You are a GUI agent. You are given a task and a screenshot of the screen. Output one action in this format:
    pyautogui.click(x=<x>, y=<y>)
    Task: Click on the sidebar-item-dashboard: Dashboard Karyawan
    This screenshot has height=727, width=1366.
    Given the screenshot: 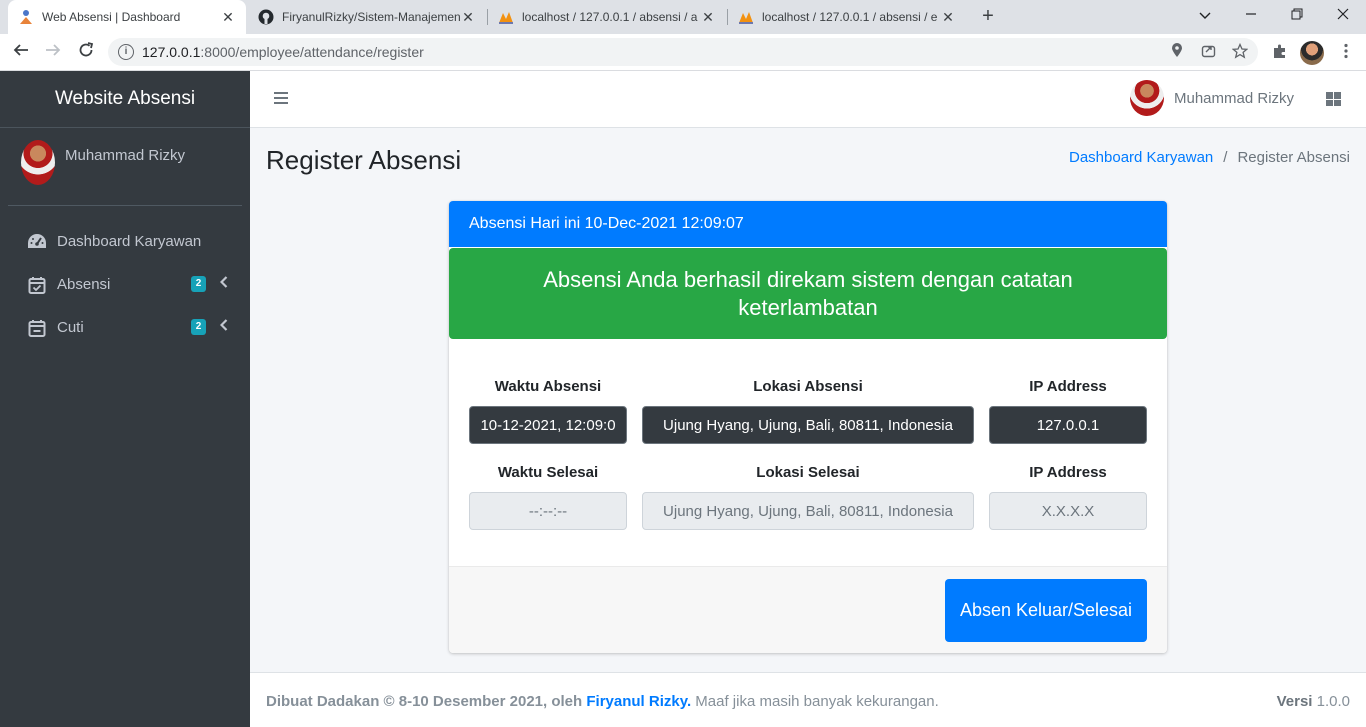 What is the action you would take?
    pyautogui.click(x=125, y=241)
    